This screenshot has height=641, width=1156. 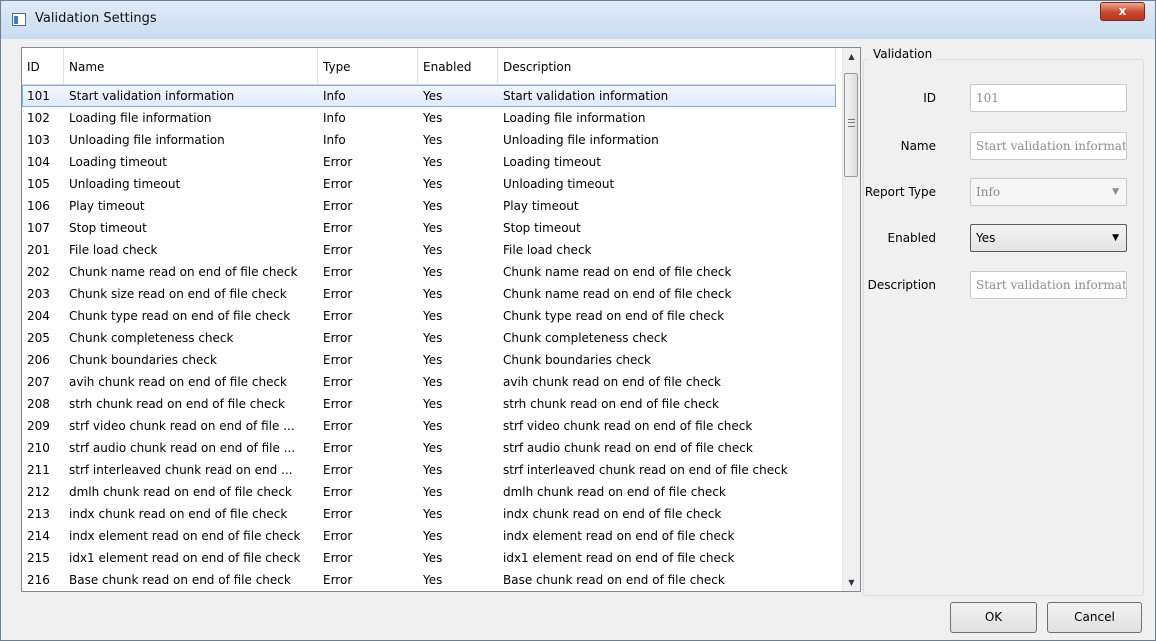 I want to click on row-name: Unloading timeout, so click(x=125, y=184).